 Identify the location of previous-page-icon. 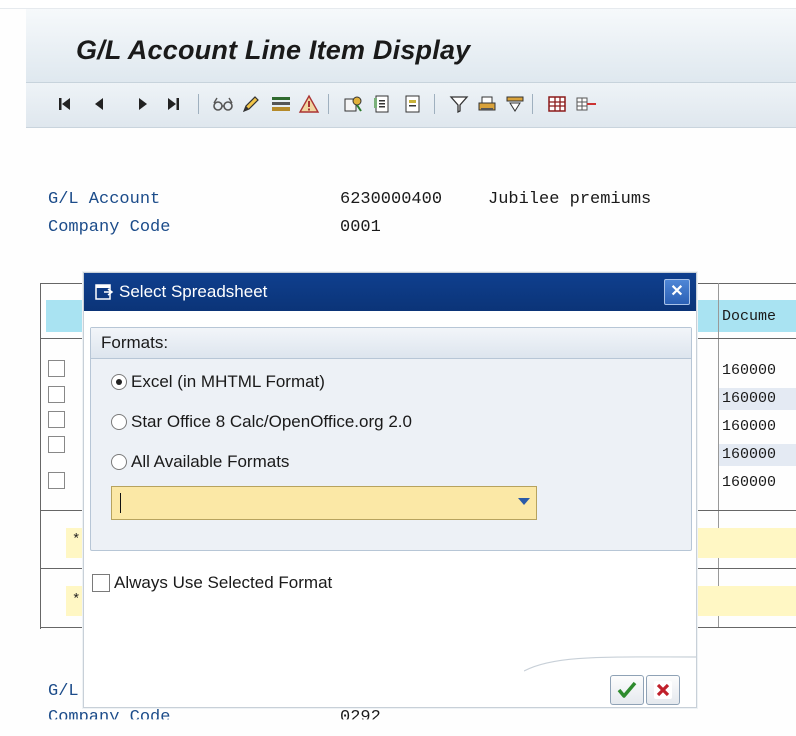
(99, 104).